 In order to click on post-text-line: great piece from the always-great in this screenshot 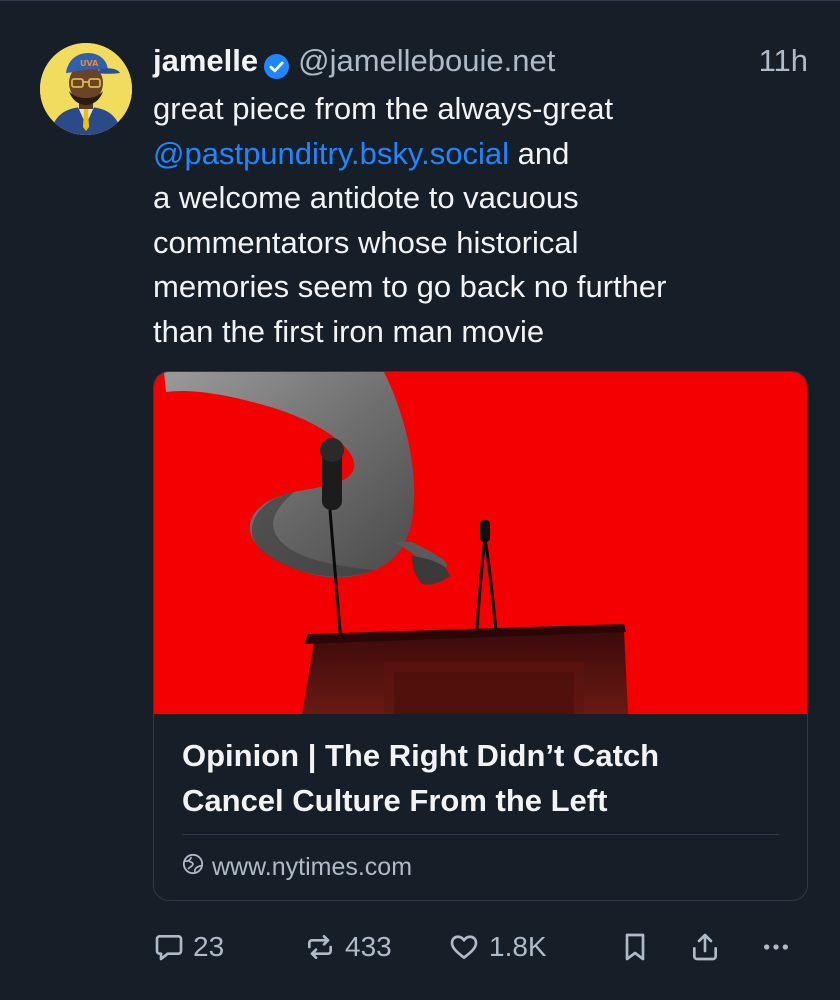, I will do `click(483, 109)`.